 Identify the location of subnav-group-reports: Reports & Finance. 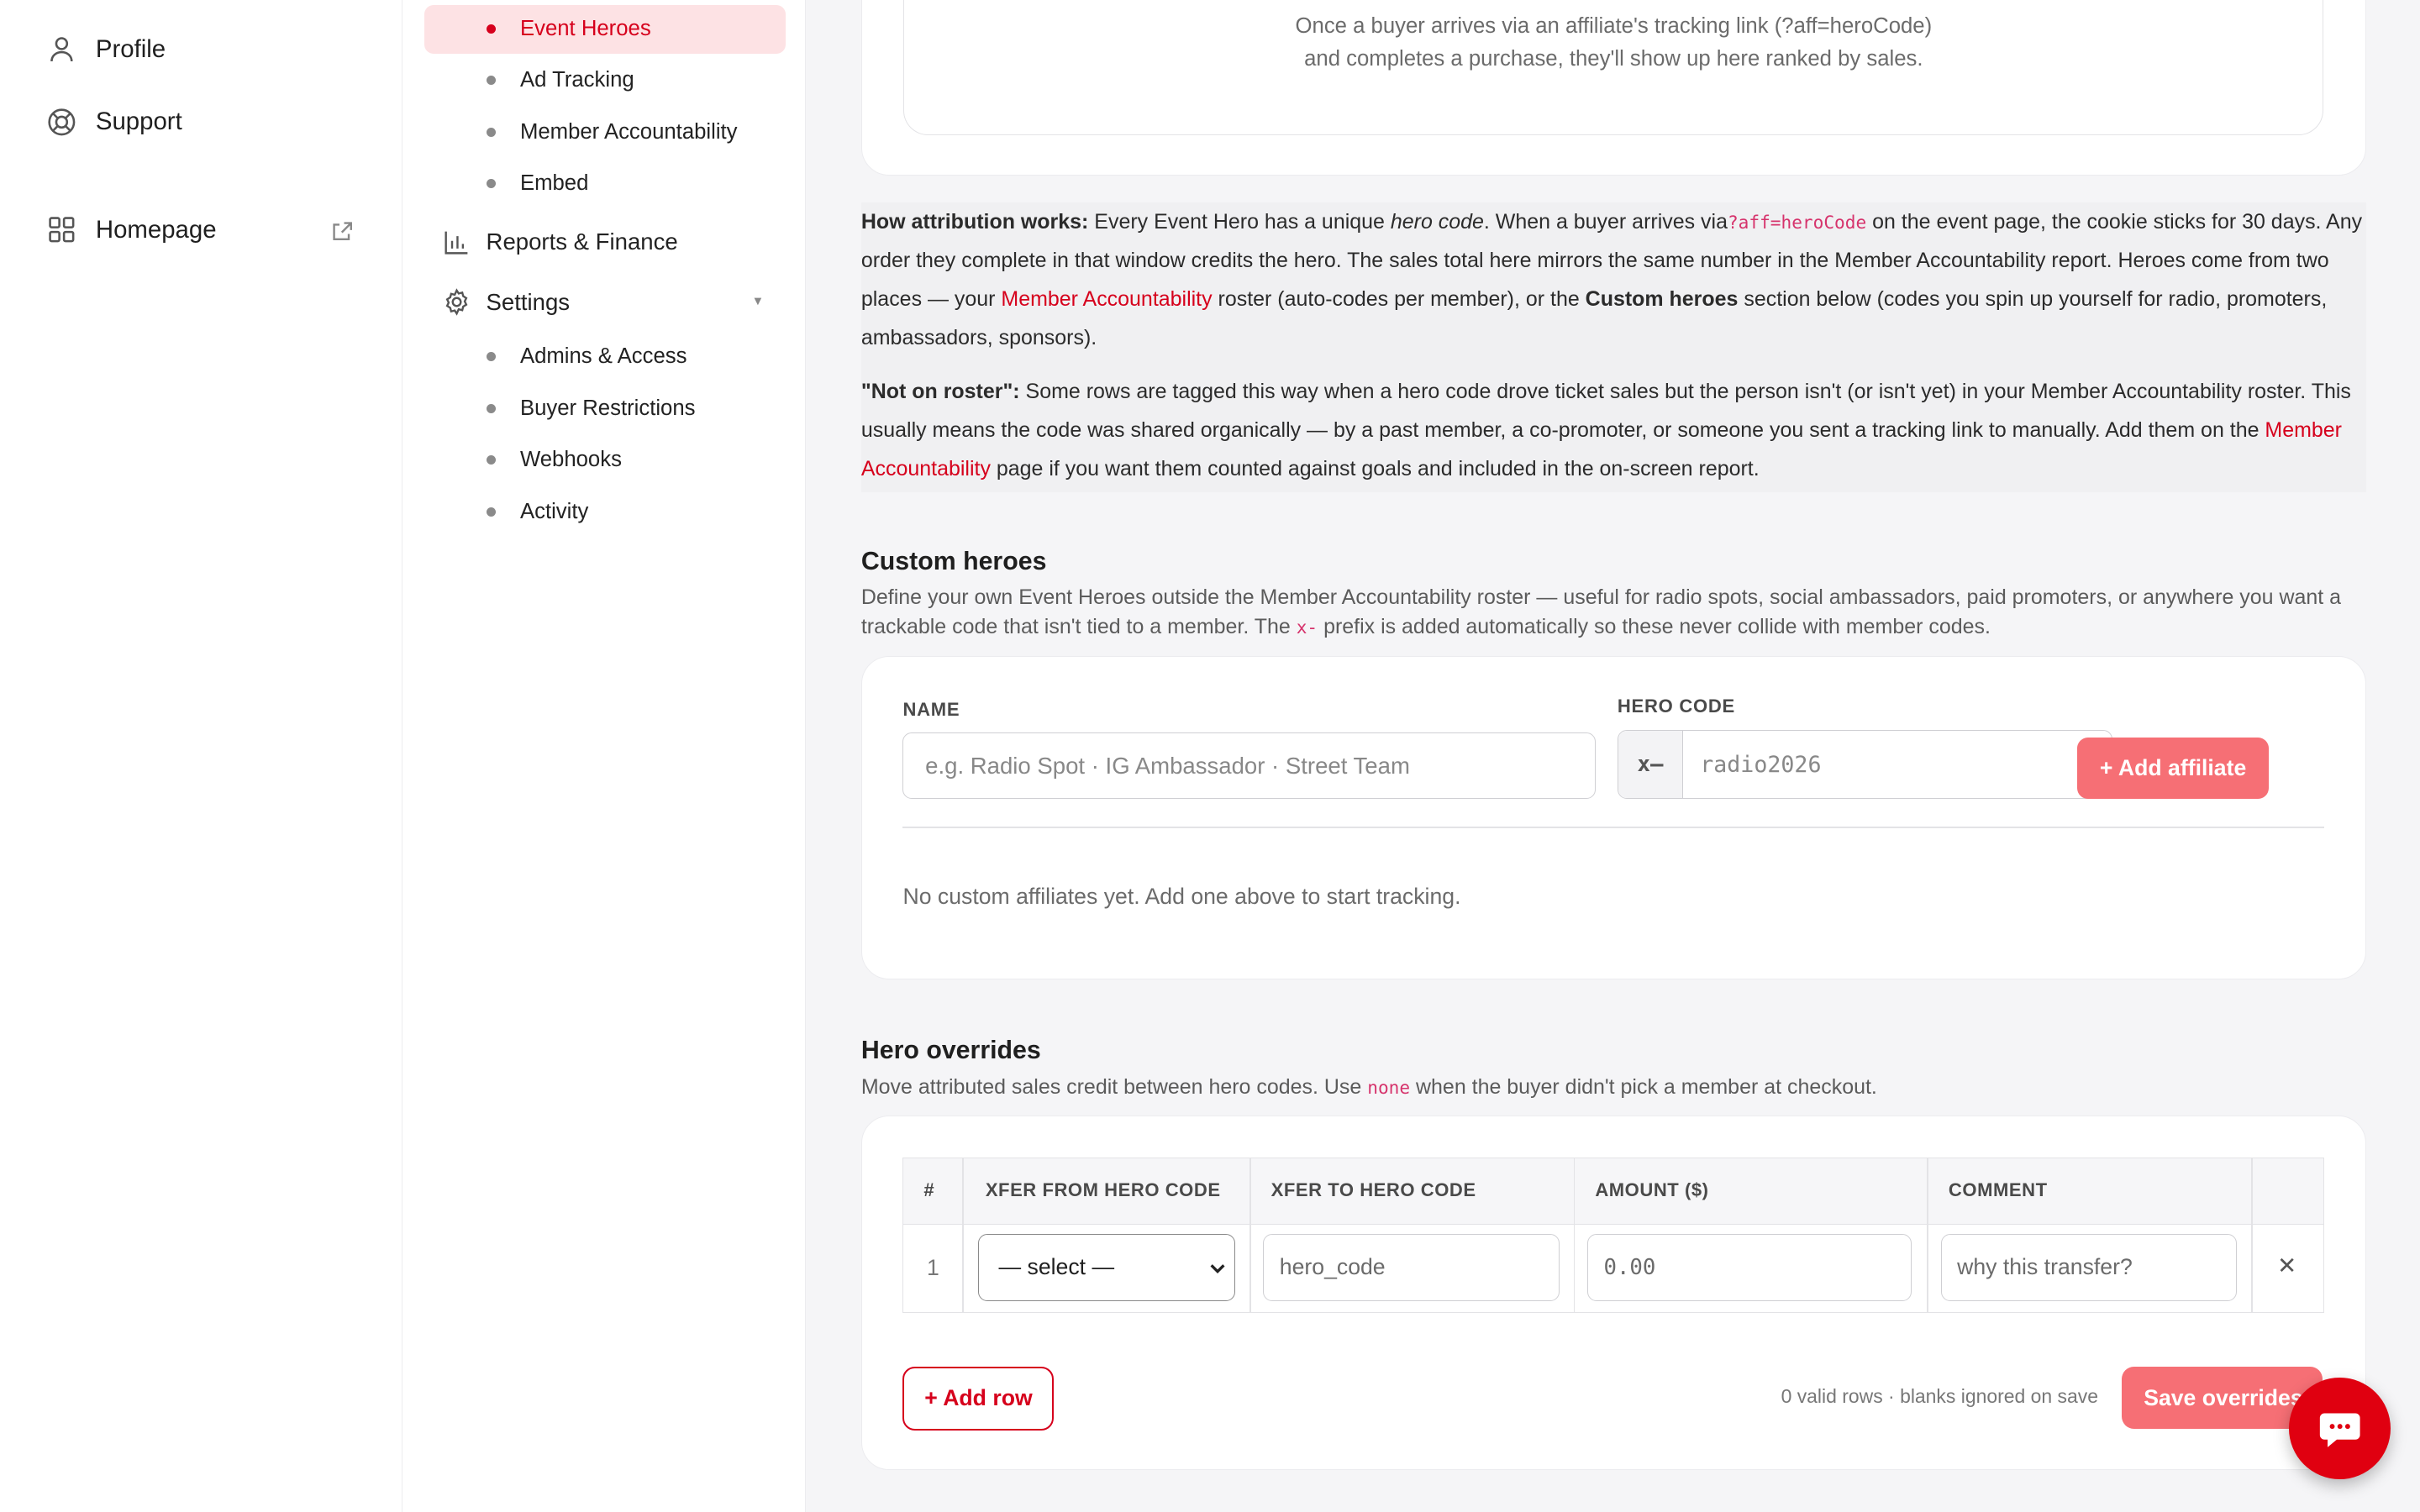
(605, 242).